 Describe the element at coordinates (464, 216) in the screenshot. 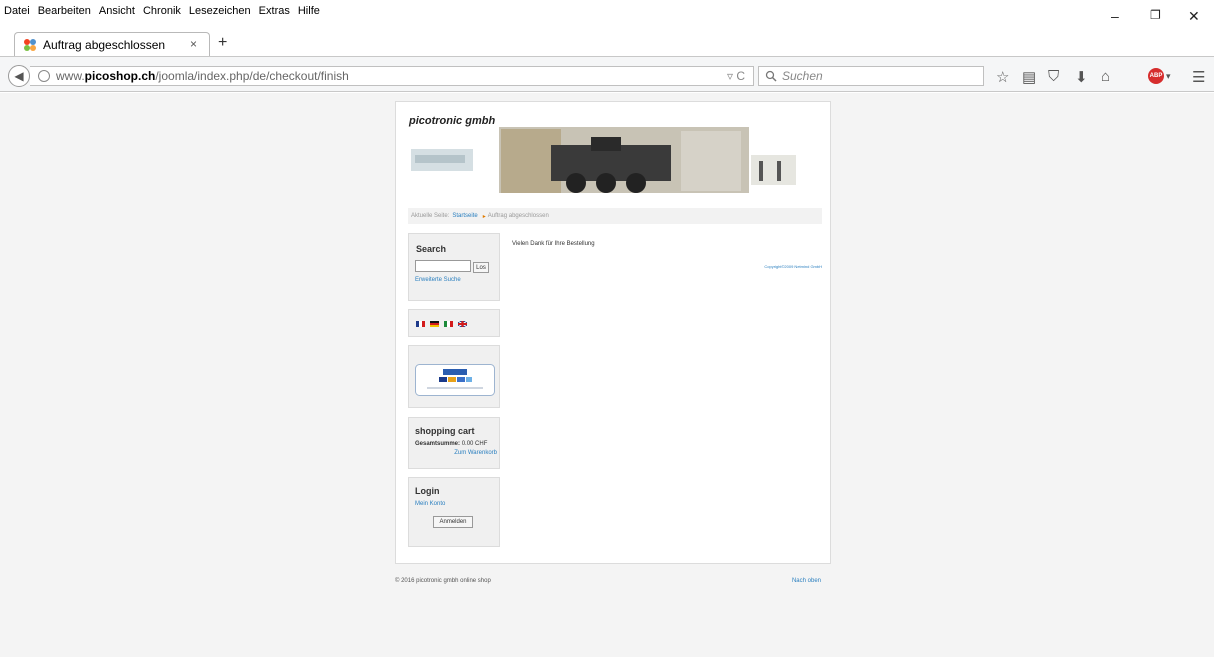

I see `breadcrumb-home-link: Startseite` at that location.